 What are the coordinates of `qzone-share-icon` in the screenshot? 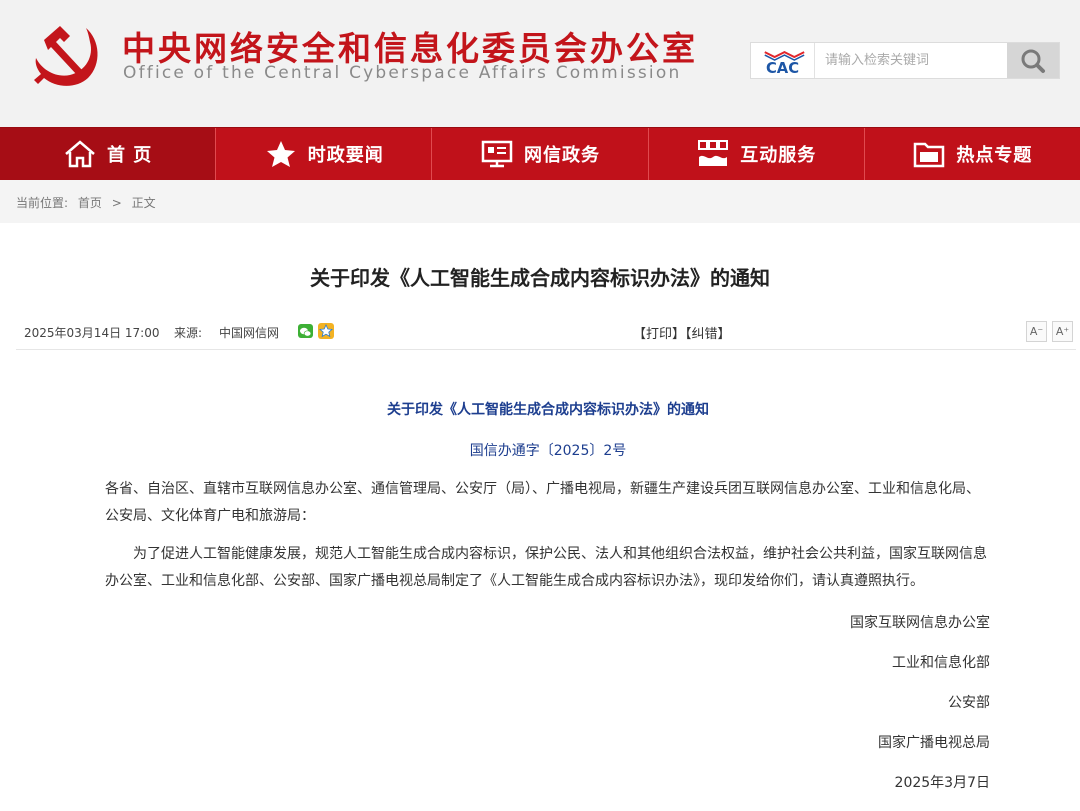 It's located at (326, 331).